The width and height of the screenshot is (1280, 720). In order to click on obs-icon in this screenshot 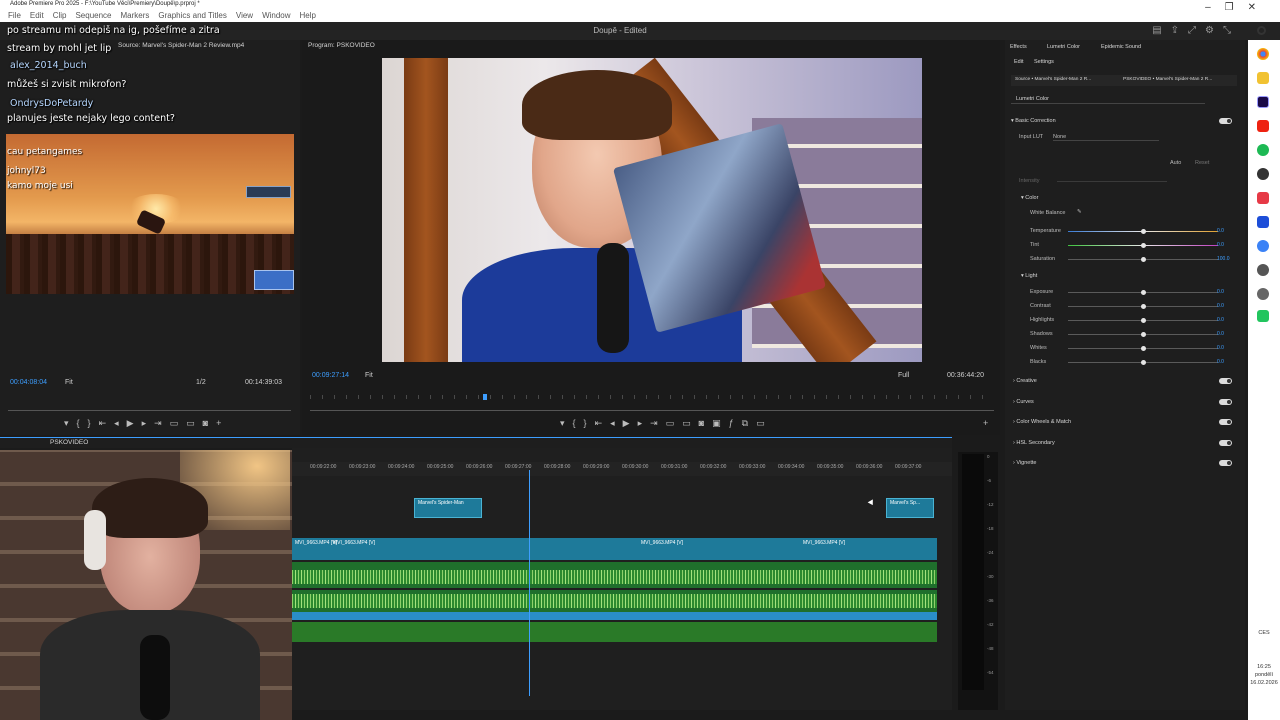, I will do `click(1263, 174)`.